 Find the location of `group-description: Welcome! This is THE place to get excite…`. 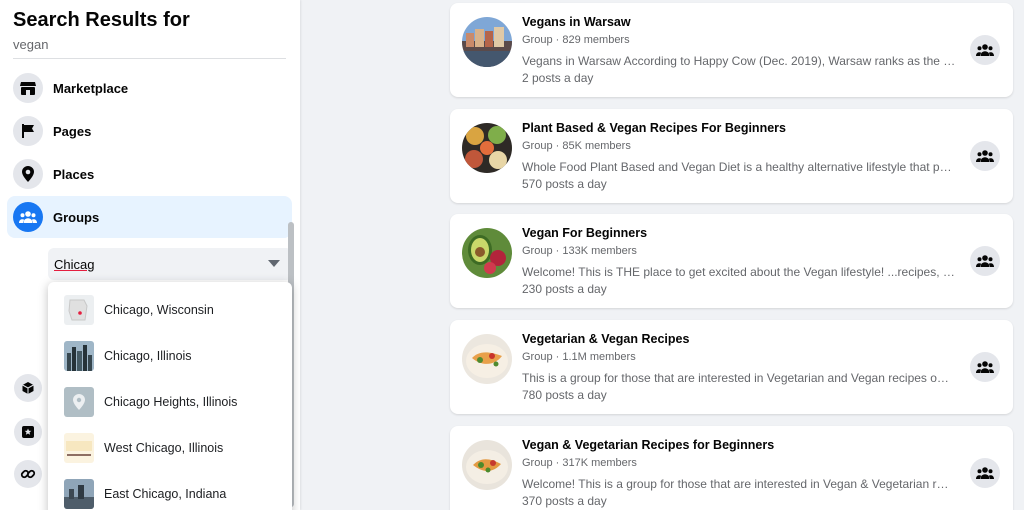

group-description: Welcome! This is THE place to get excite… is located at coordinates (738, 272).